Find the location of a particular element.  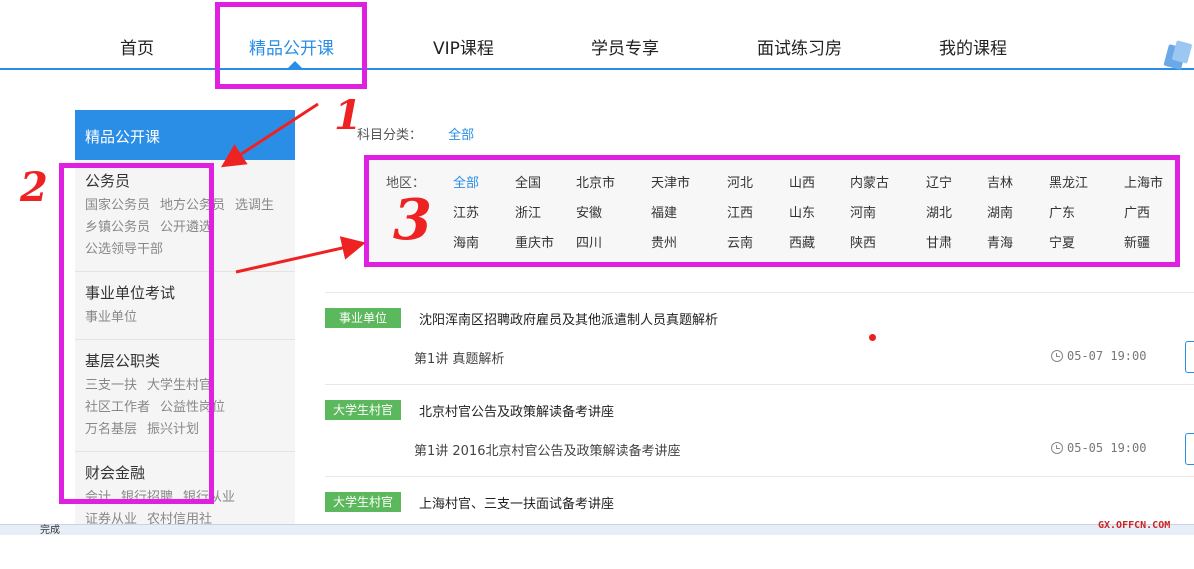

lesson-time-text: 05-05 19:00 is located at coordinates (1107, 448).